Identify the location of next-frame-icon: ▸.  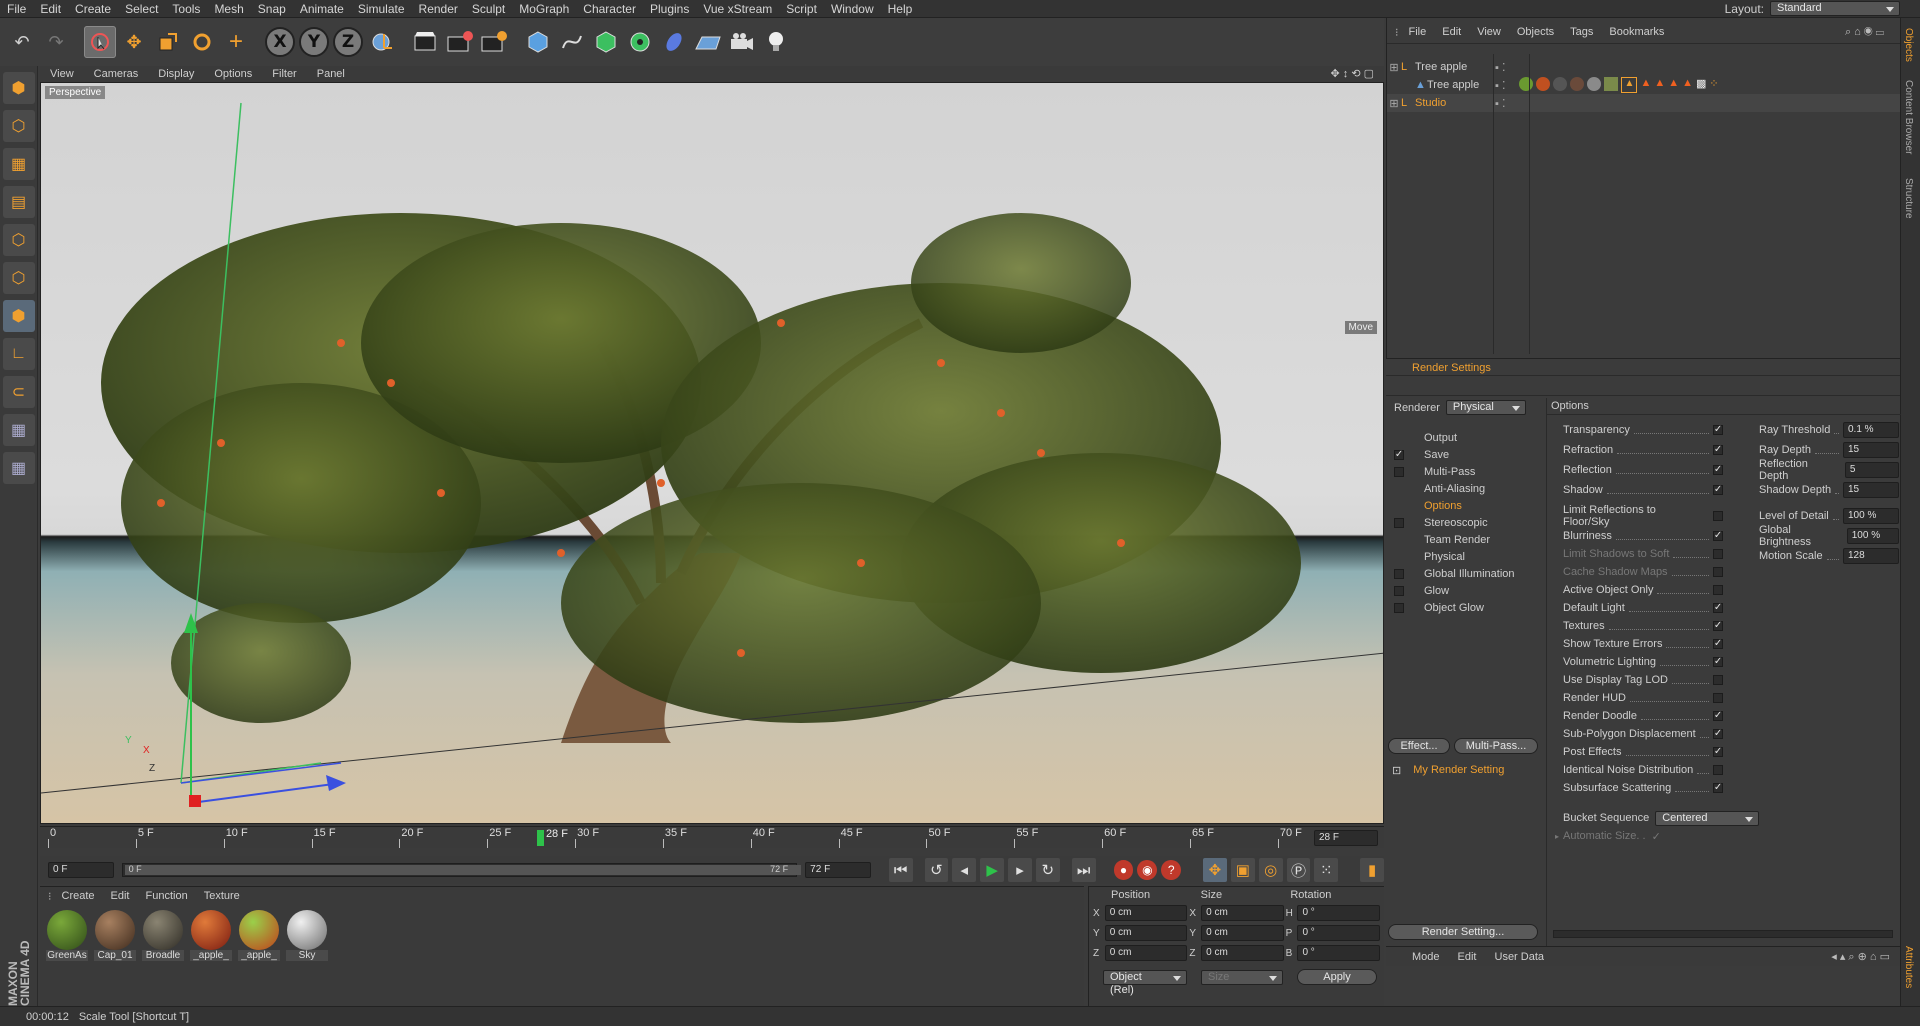
(1020, 870).